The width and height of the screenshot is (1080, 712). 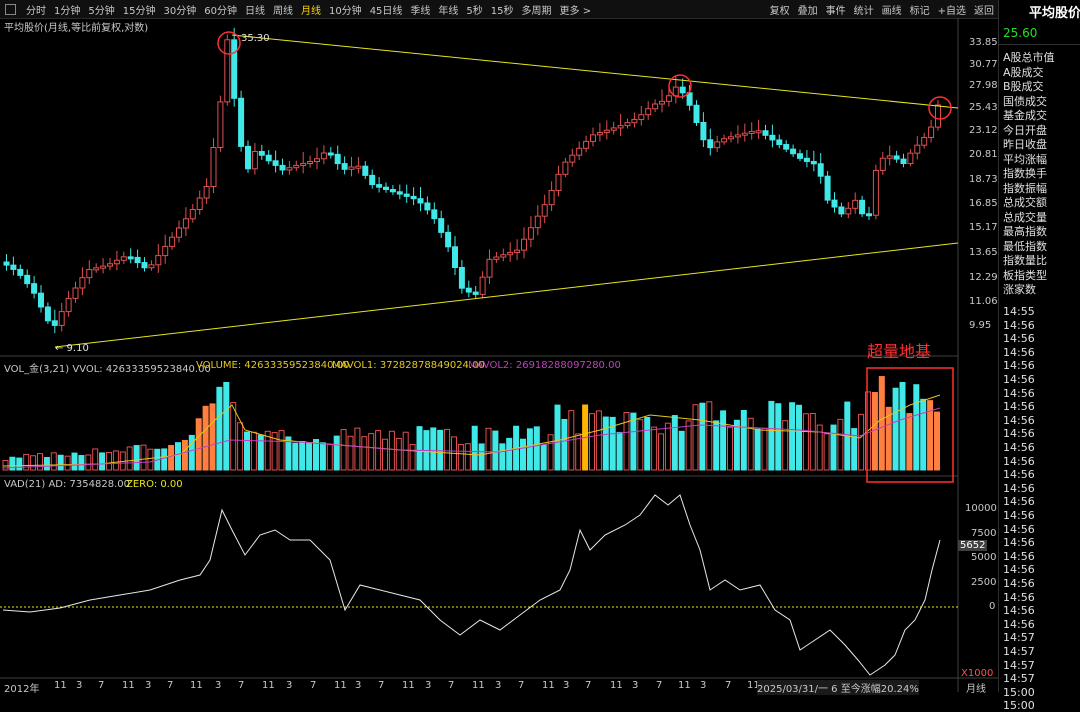 What do you see at coordinates (983, 203) in the screenshot?
I see `price-axis-label: 16.85` at bounding box center [983, 203].